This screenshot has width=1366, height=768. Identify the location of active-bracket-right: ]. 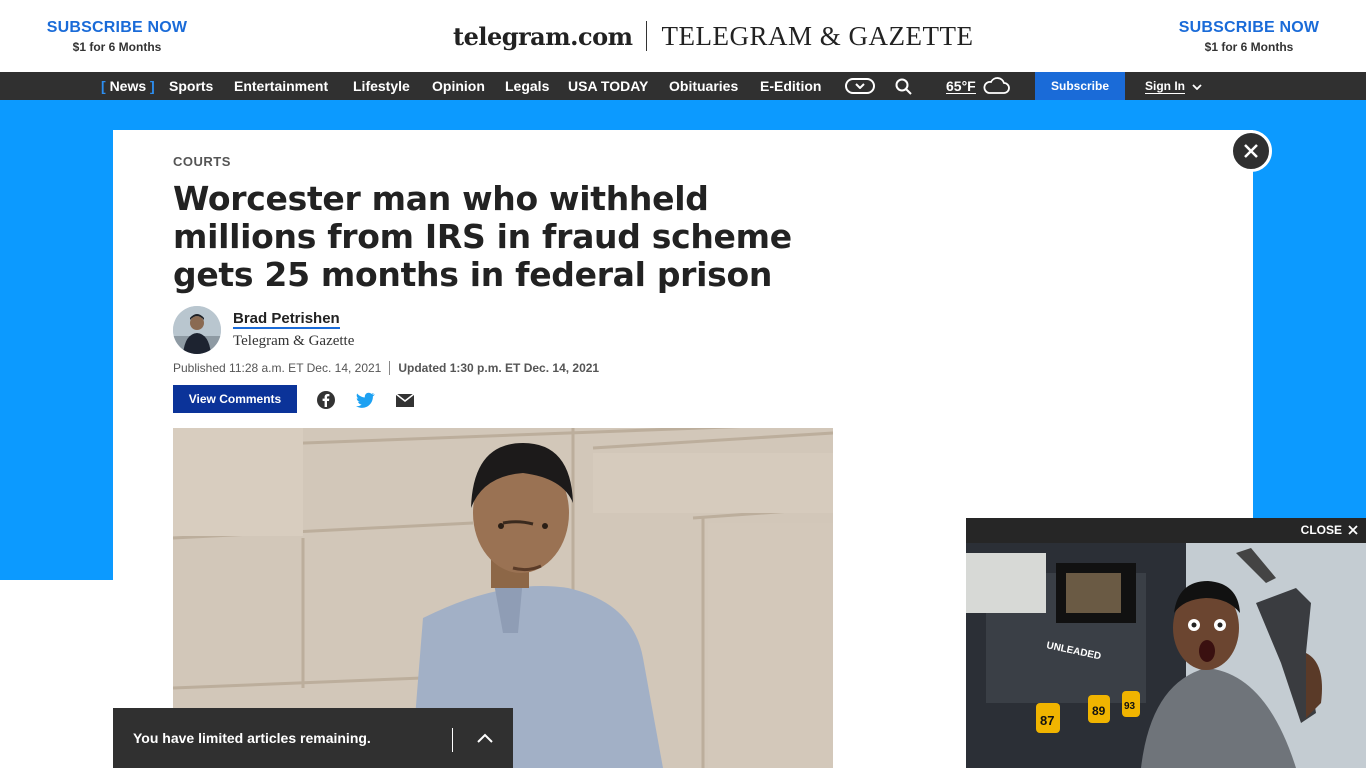
(152, 86).